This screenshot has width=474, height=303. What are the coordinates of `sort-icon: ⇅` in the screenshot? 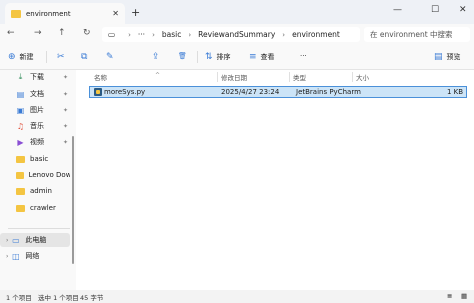 It's located at (209, 57).